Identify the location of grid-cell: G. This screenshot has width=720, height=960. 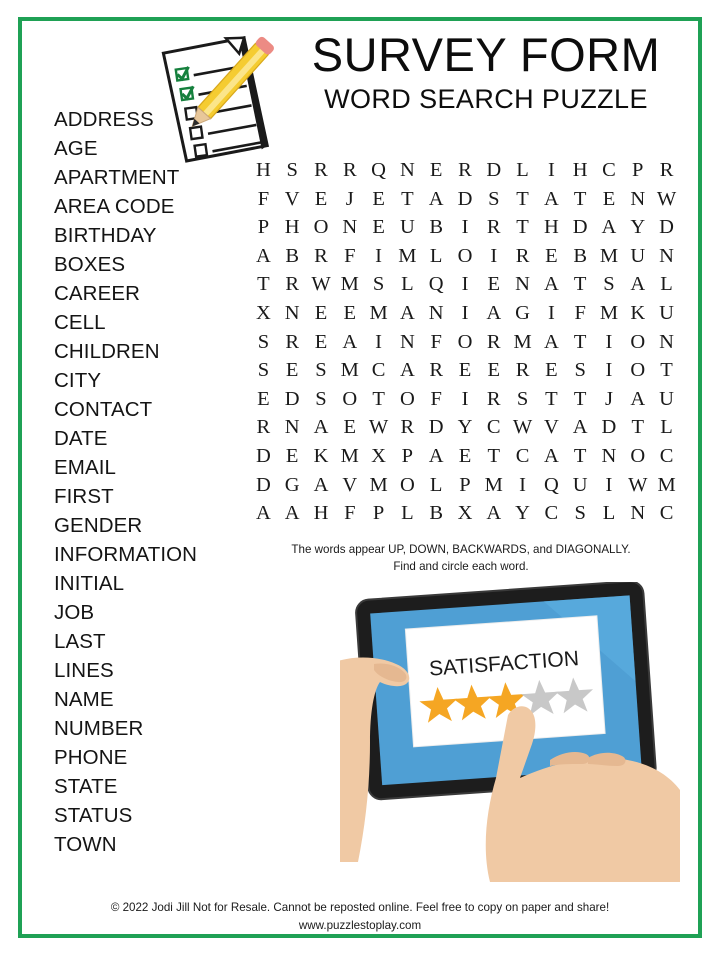
(522, 313).